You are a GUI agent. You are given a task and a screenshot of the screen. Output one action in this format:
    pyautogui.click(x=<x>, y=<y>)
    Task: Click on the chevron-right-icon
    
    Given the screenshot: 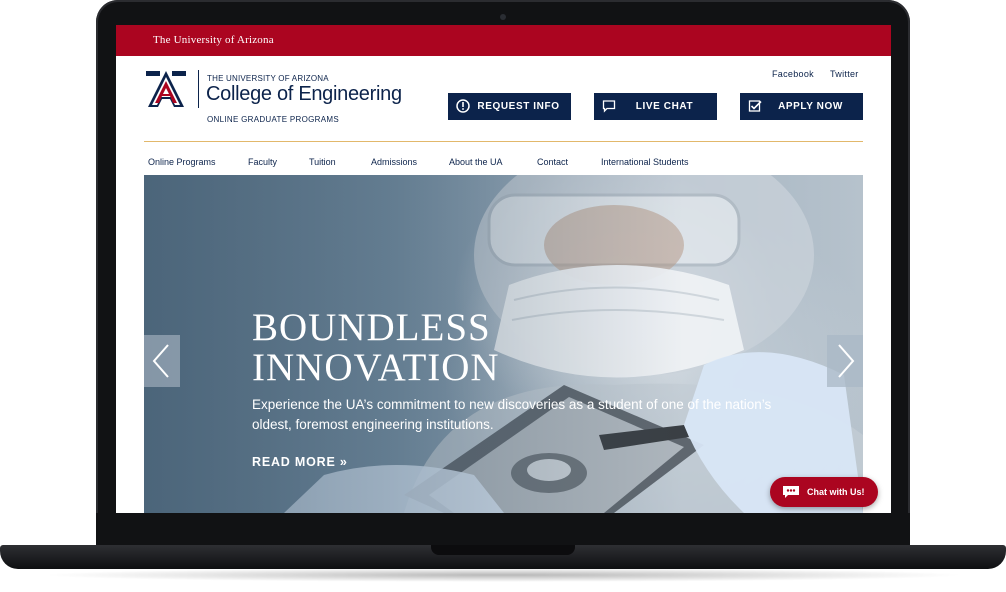 What is the action you would take?
    pyautogui.click(x=846, y=361)
    